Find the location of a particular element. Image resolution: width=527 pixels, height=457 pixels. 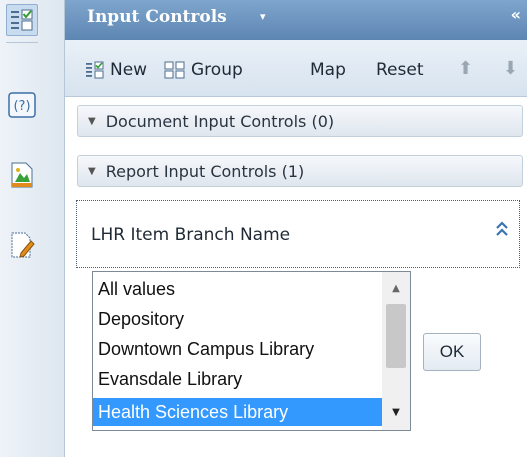

ok-button: OK is located at coordinates (452, 352).